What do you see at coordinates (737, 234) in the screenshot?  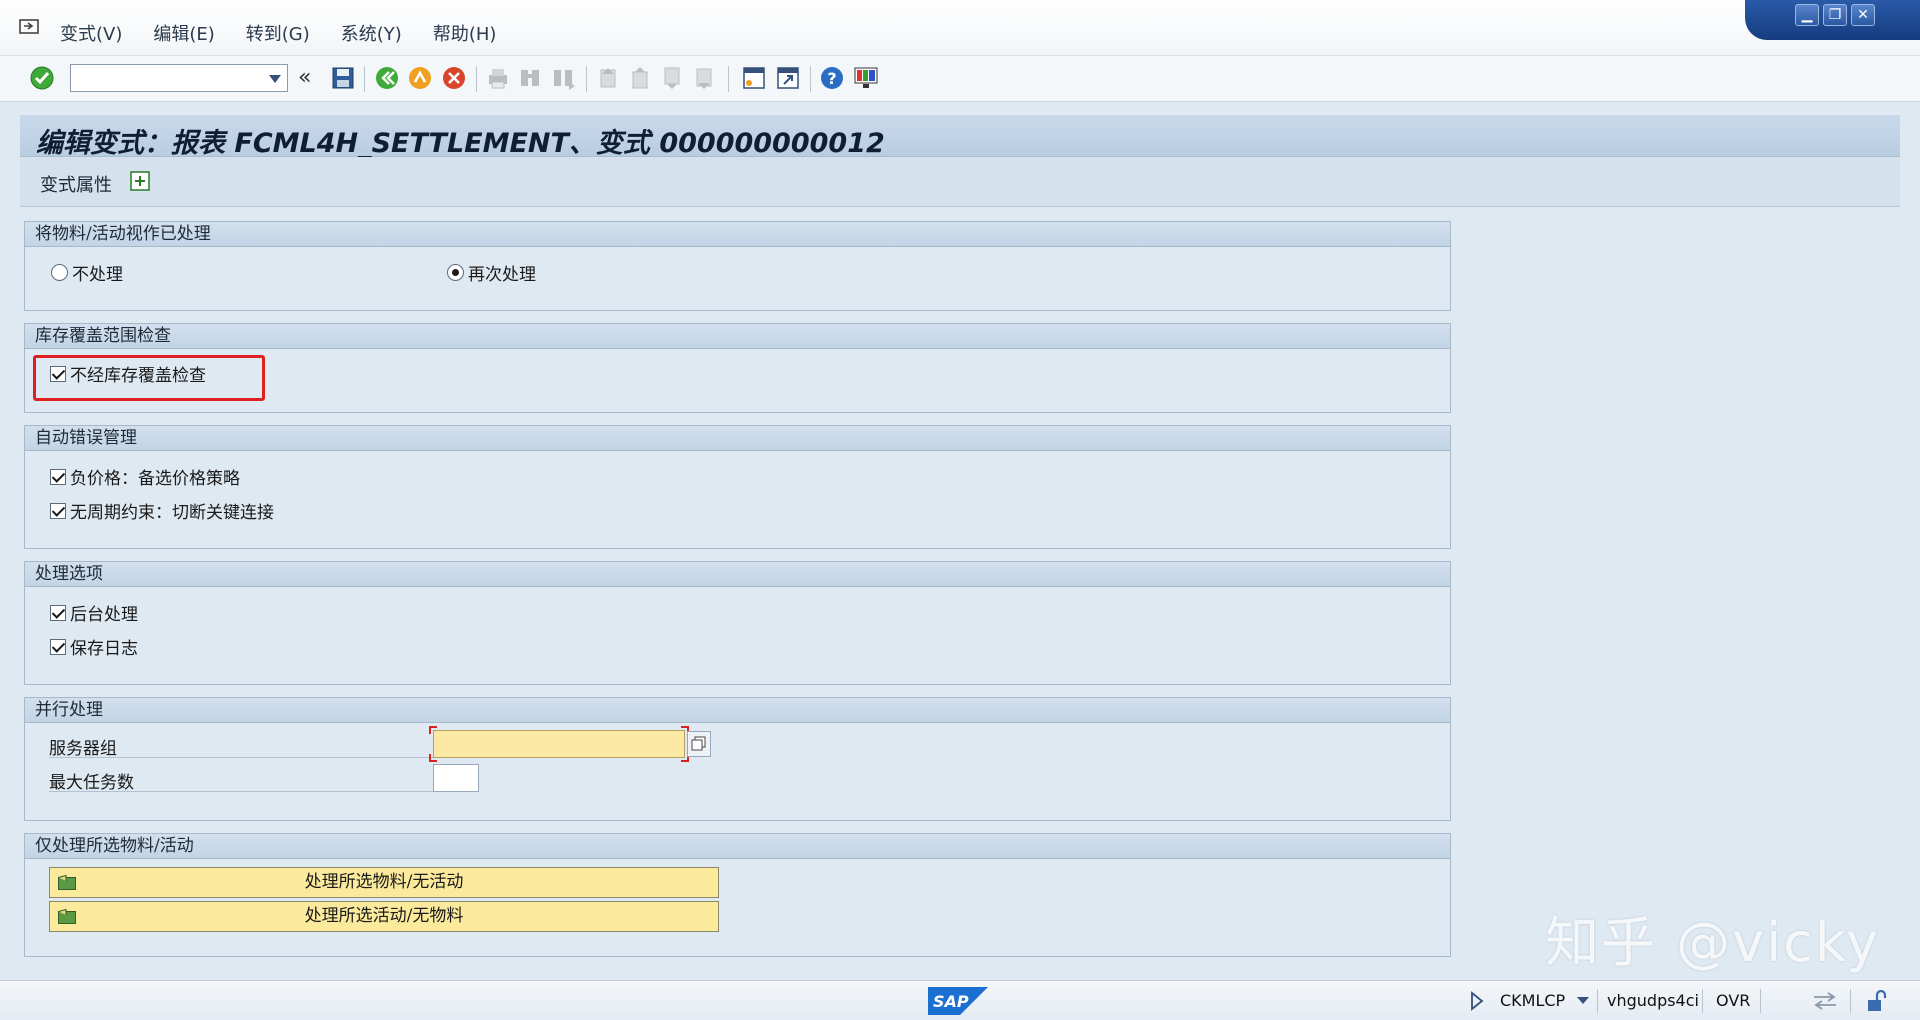 I see `group-header: 将物料/活动视作已处理` at bounding box center [737, 234].